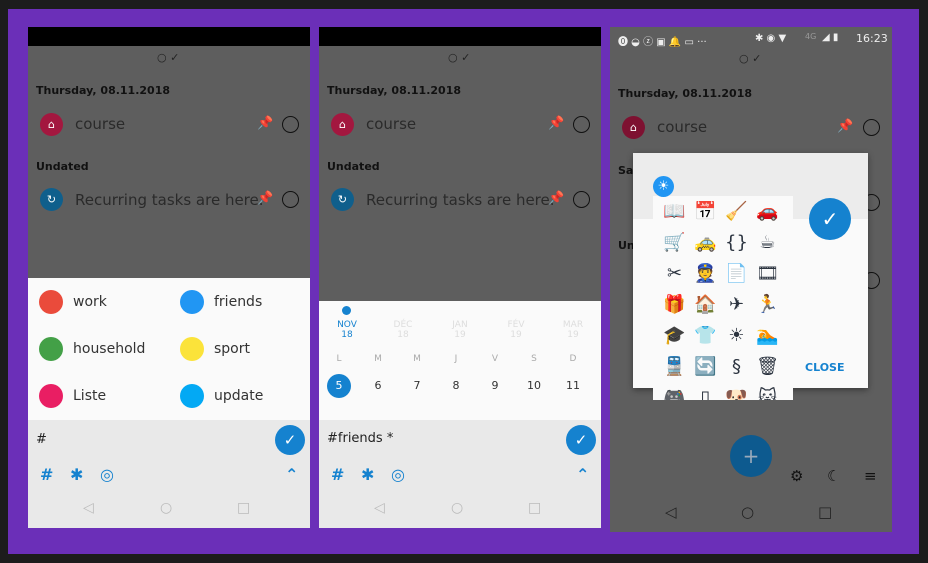  I want to click on task-input: #, so click(41, 439).